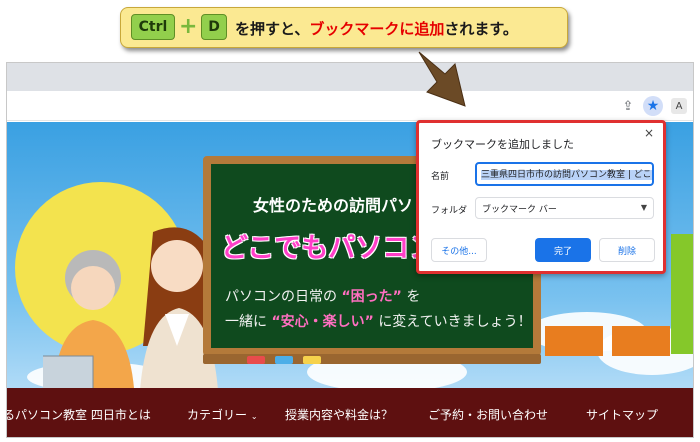 The image size is (700, 442). What do you see at coordinates (214, 27) in the screenshot?
I see `d-key: D` at bounding box center [214, 27].